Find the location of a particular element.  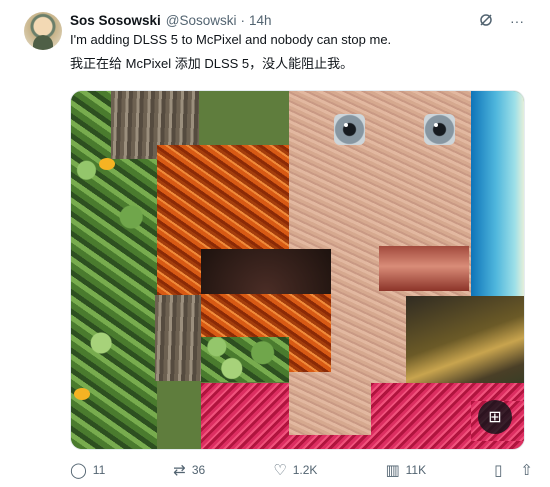

post-time: 14h is located at coordinates (260, 20).